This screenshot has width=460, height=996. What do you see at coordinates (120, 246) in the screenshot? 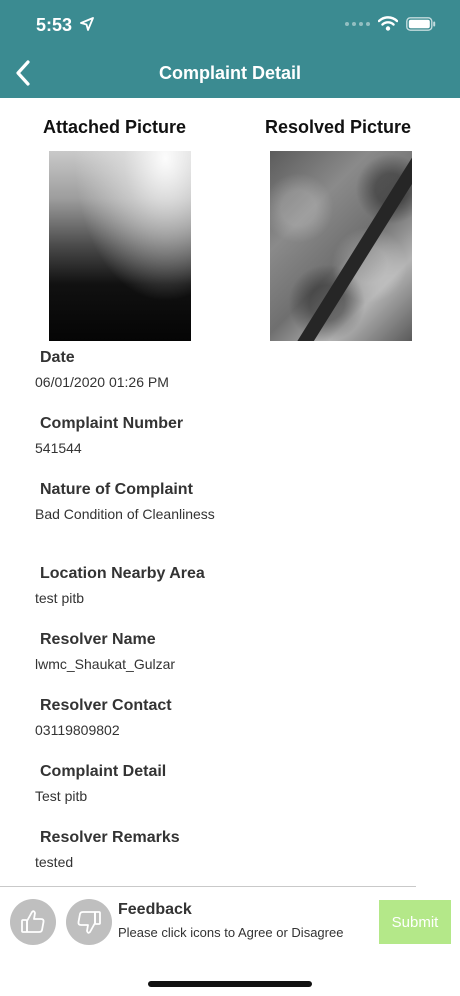
I see `attached-picture` at bounding box center [120, 246].